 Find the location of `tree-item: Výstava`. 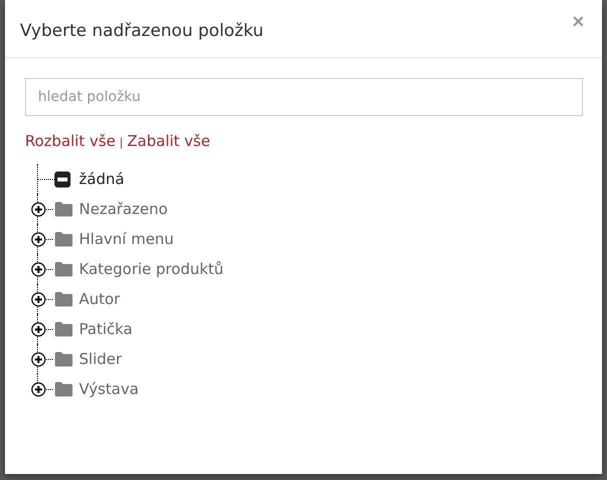

tree-item: Výstava is located at coordinates (109, 389).